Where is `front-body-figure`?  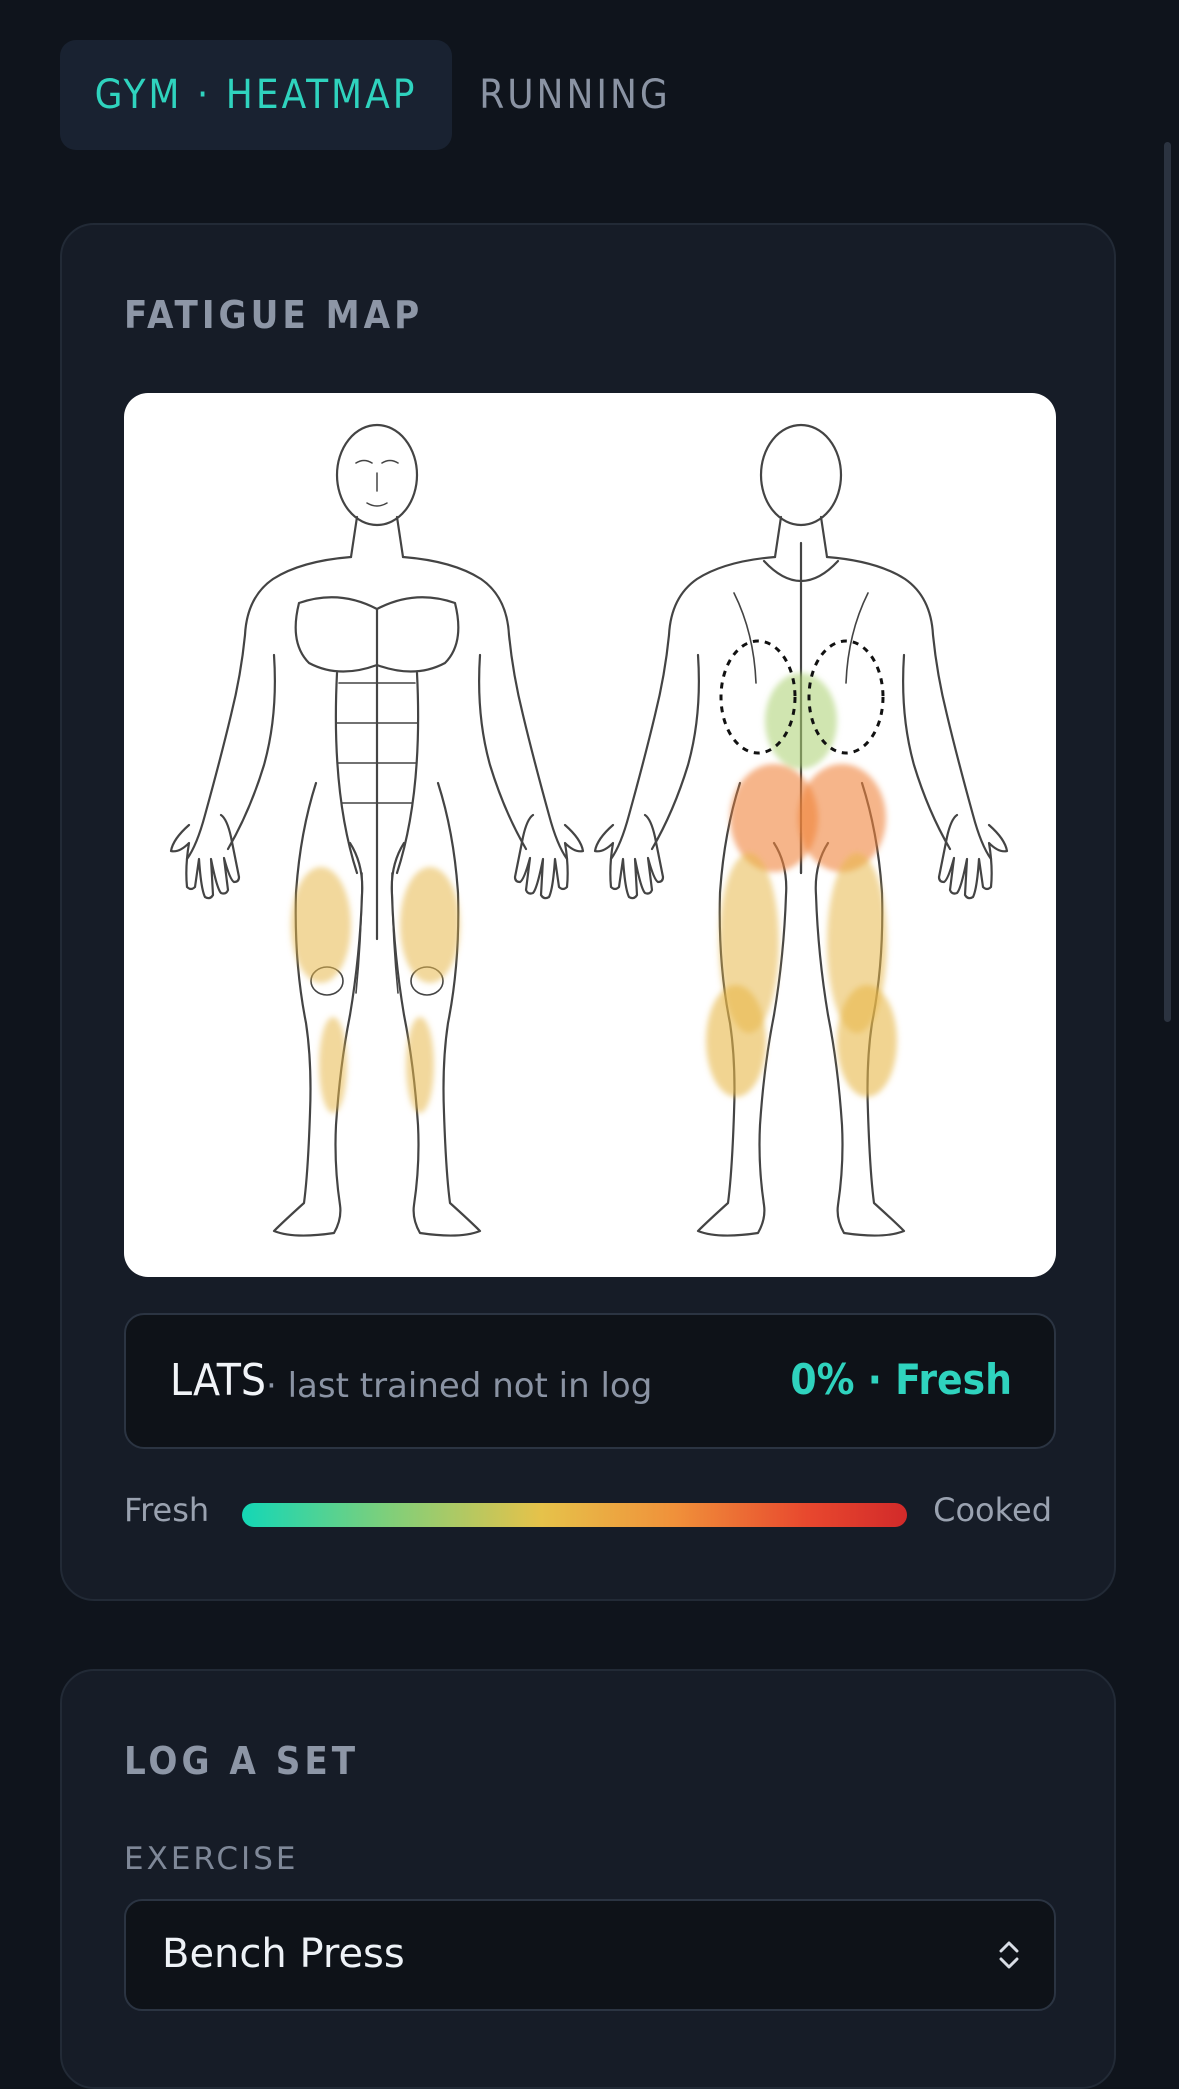 front-body-figure is located at coordinates (377, 830).